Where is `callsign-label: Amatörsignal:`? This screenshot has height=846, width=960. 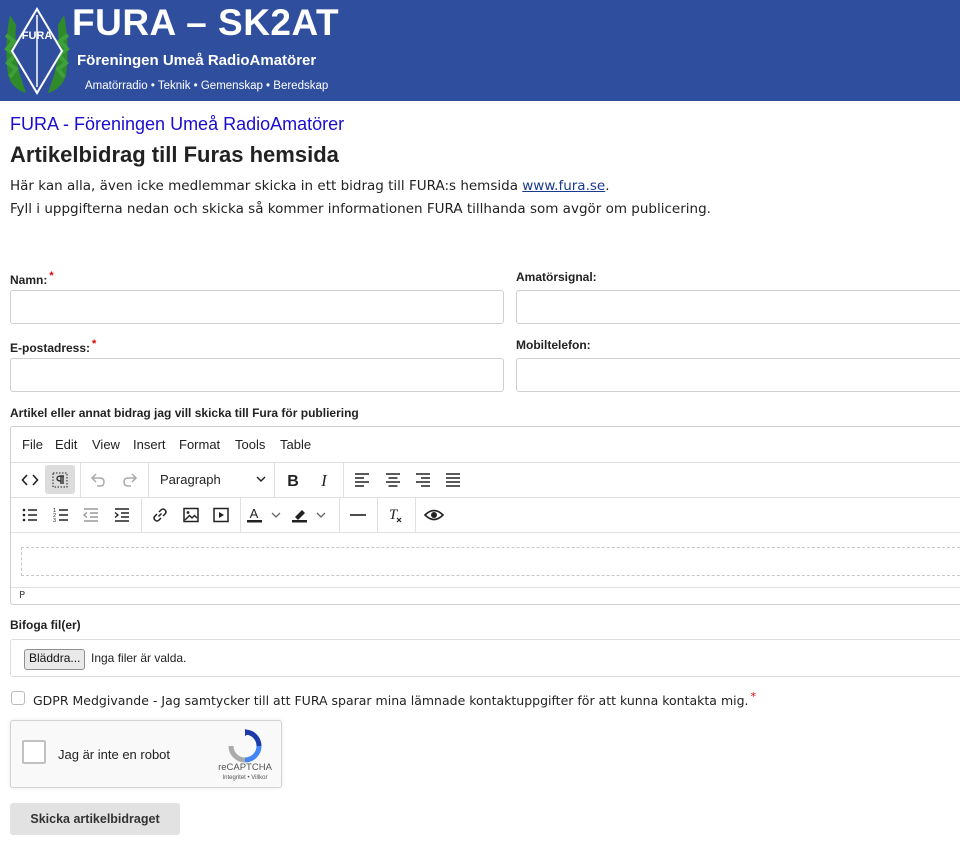
callsign-label: Amatörsignal: is located at coordinates (556, 277).